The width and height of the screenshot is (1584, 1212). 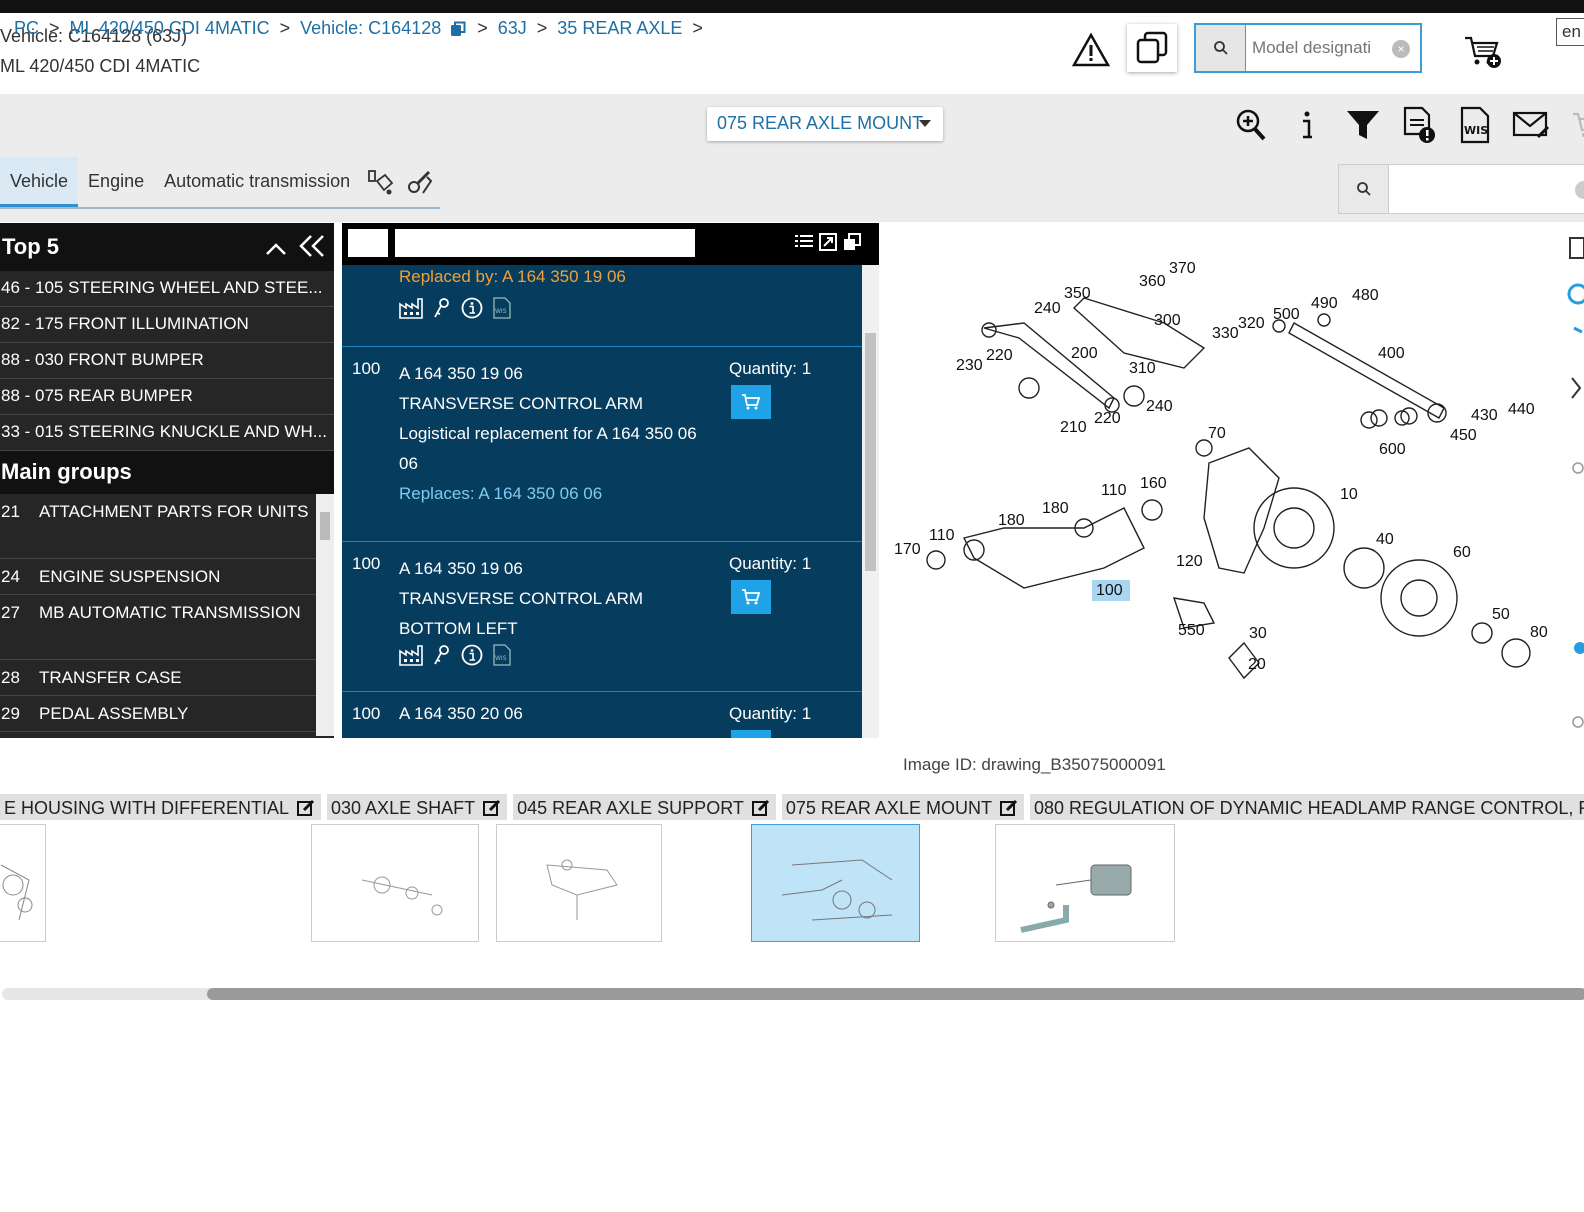 What do you see at coordinates (1167, 320) in the screenshot?
I see `callout-300: 300` at bounding box center [1167, 320].